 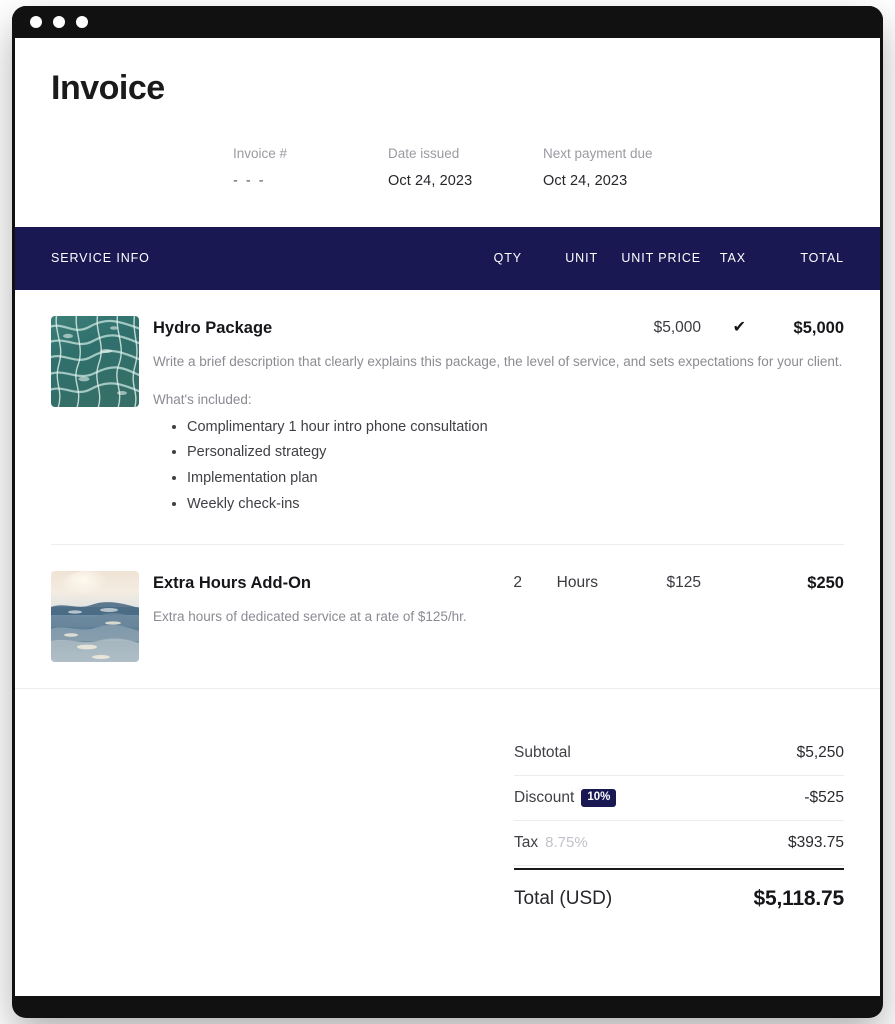 What do you see at coordinates (820, 752) in the screenshot?
I see `subtotal-amount: $5,250` at bounding box center [820, 752].